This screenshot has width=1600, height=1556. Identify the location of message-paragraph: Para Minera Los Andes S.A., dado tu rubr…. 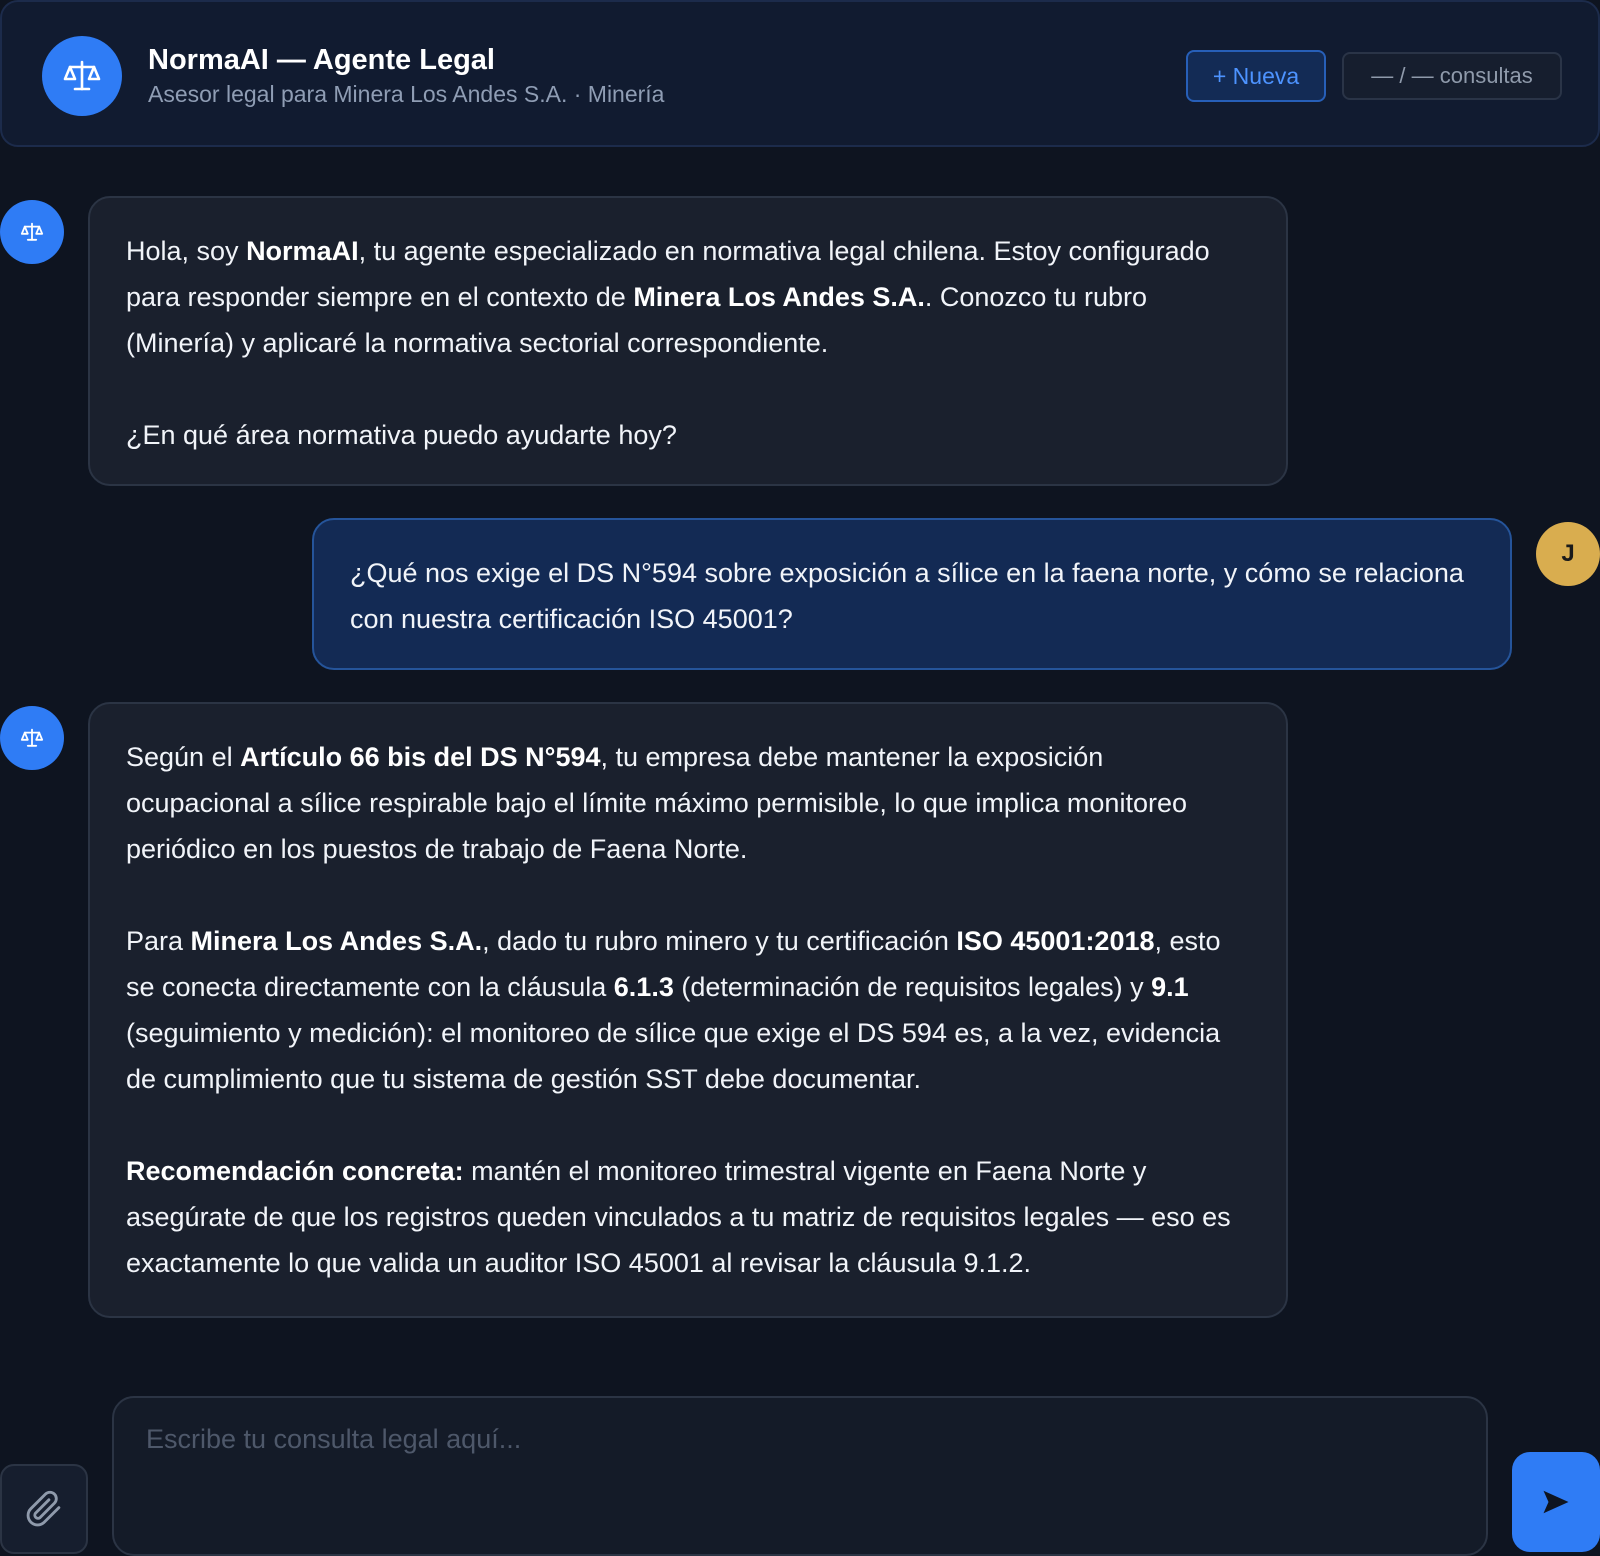
(673, 1010).